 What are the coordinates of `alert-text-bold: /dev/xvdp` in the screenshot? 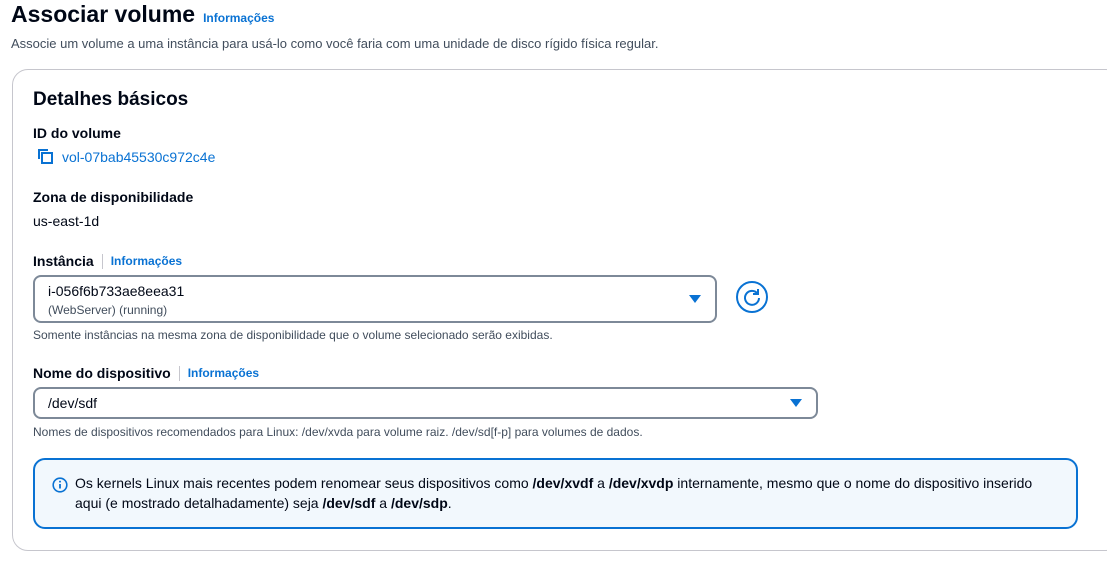 It's located at (641, 483).